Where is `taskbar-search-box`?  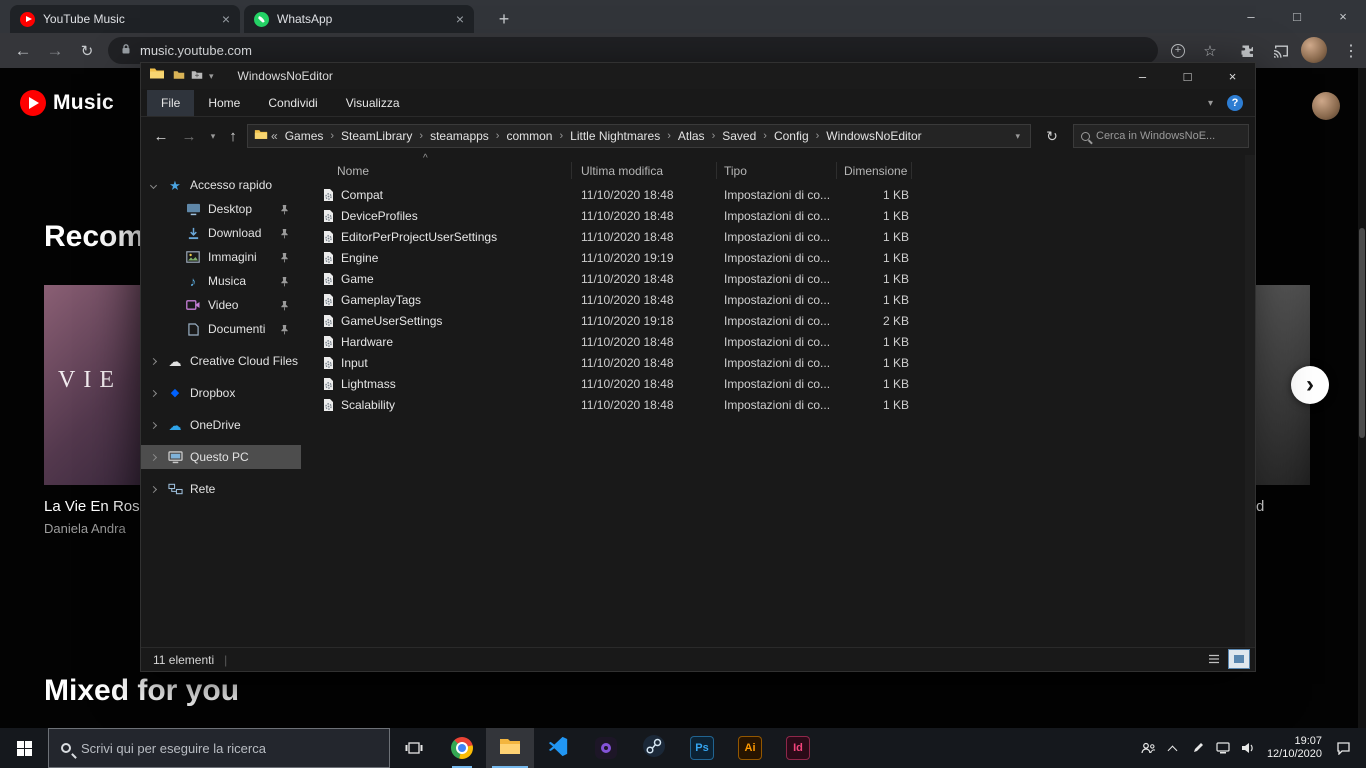
taskbar-search-box is located at coordinates (219, 748).